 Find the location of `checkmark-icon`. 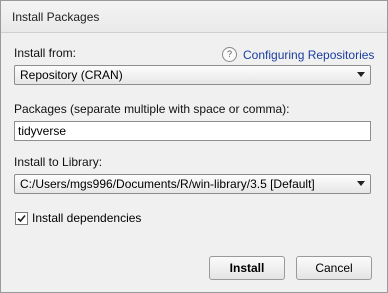

checkmark-icon is located at coordinates (21, 218).